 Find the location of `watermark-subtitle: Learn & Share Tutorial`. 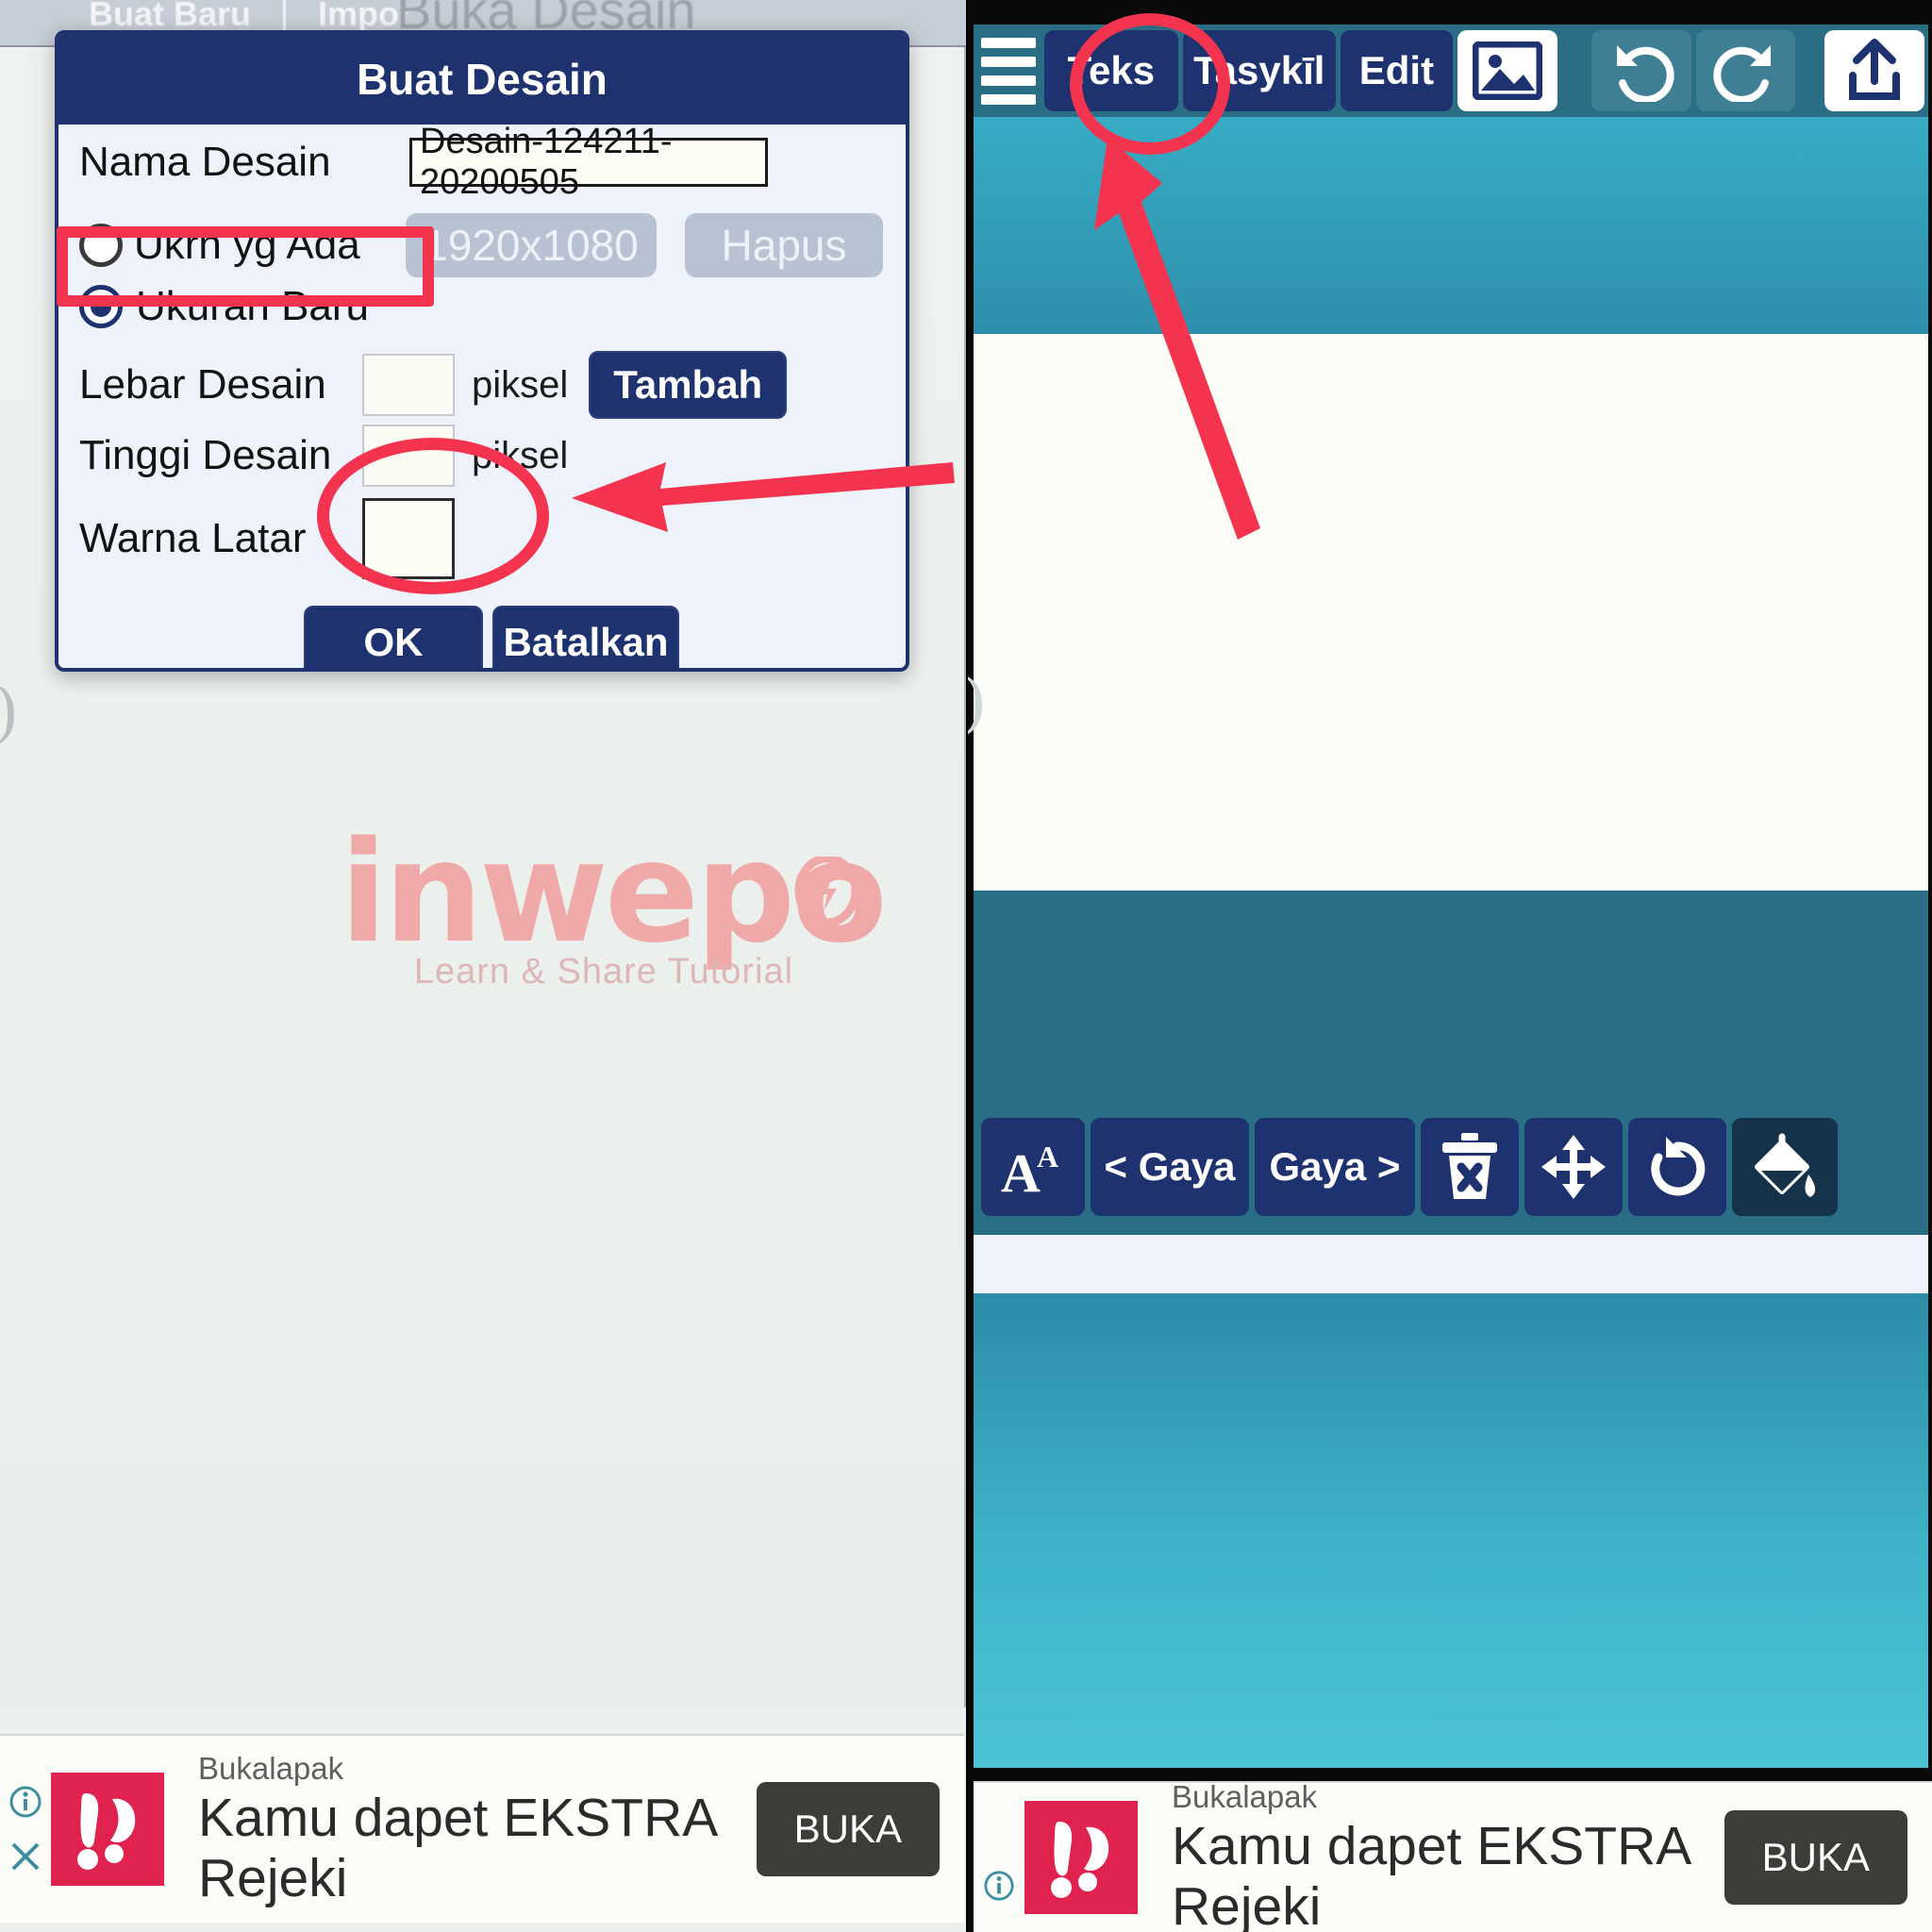

watermark-subtitle: Learn & Share Tutorial is located at coordinates (604, 972).